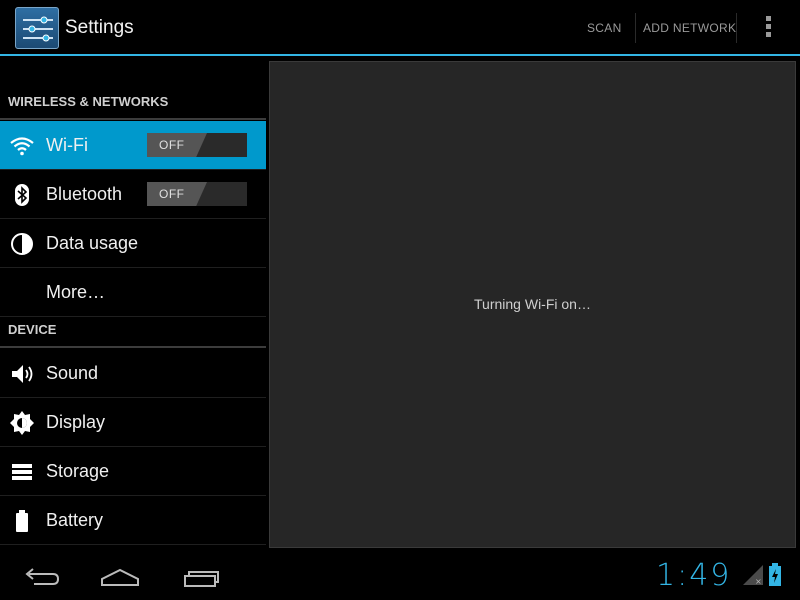  What do you see at coordinates (22, 472) in the screenshot?
I see `storage-icon` at bounding box center [22, 472].